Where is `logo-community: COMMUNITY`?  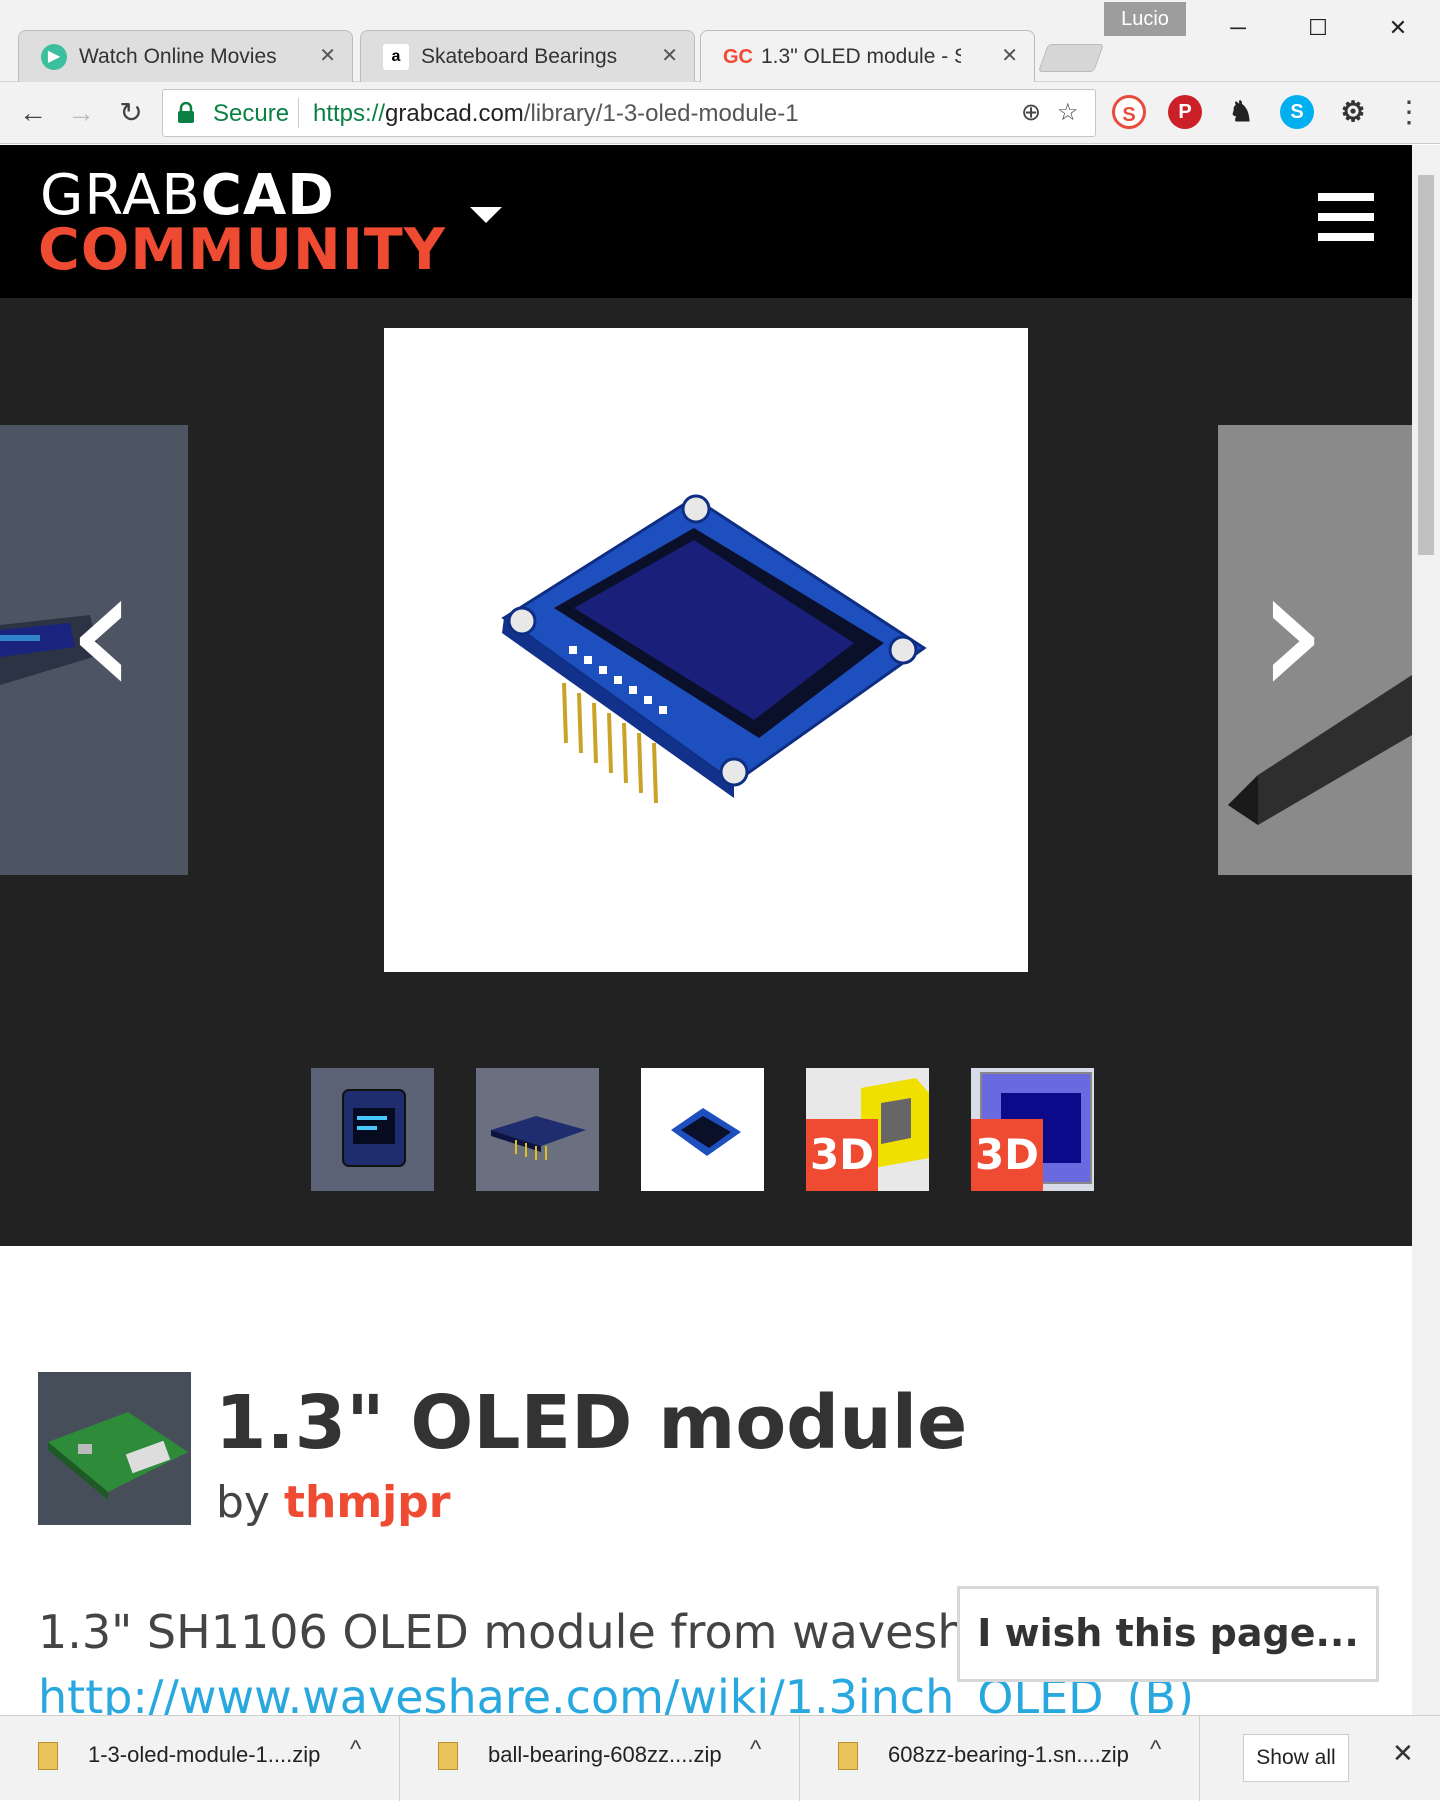
logo-community: COMMUNITY is located at coordinates (242, 250).